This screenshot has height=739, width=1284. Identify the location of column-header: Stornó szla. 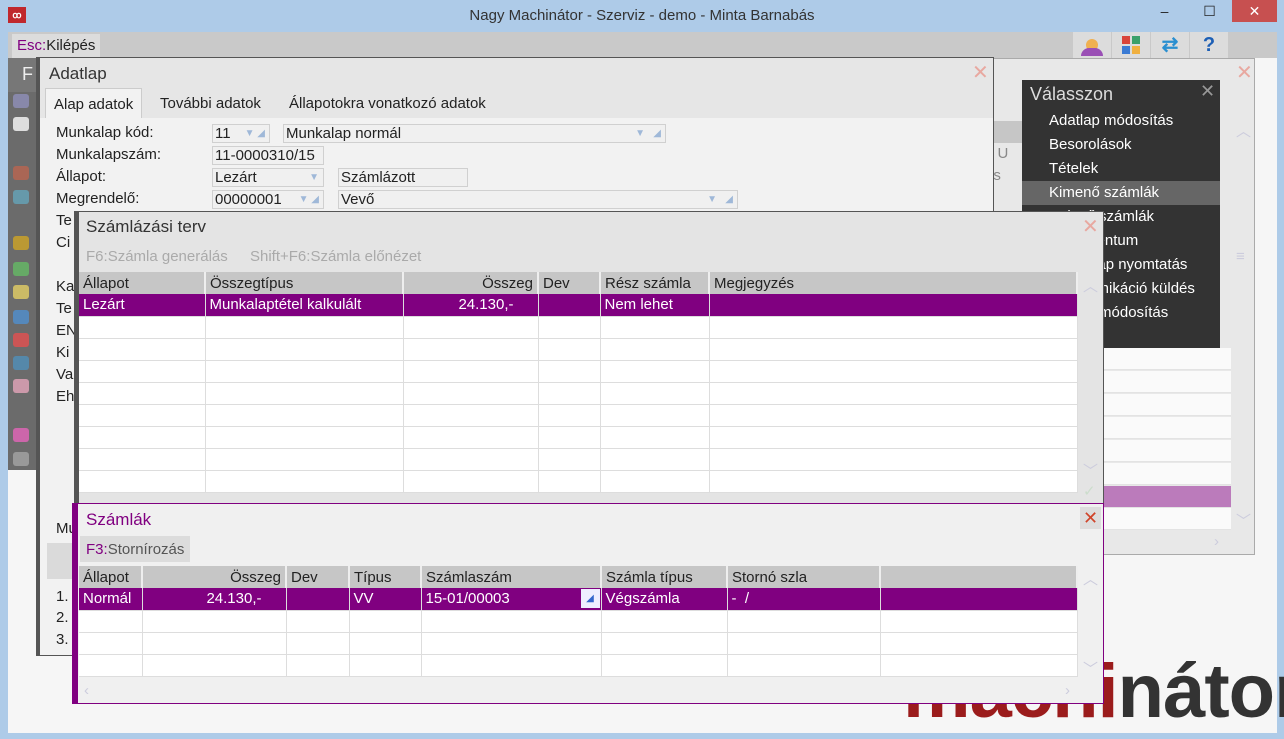
(804, 577).